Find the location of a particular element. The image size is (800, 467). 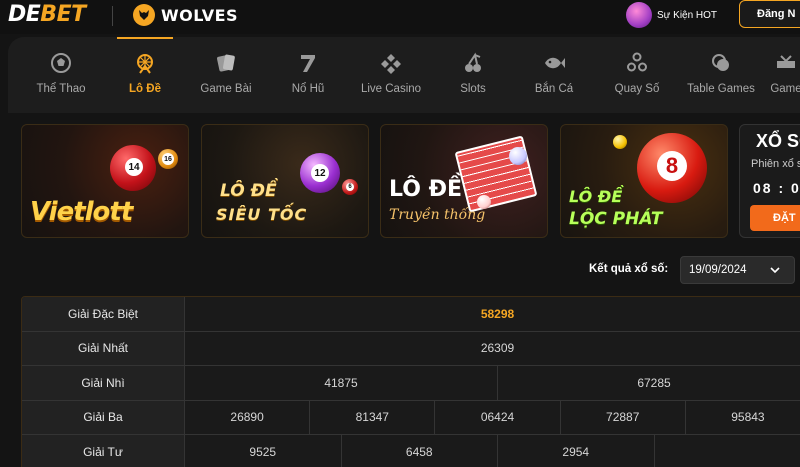

prize-number: 26309 is located at coordinates (497, 348).